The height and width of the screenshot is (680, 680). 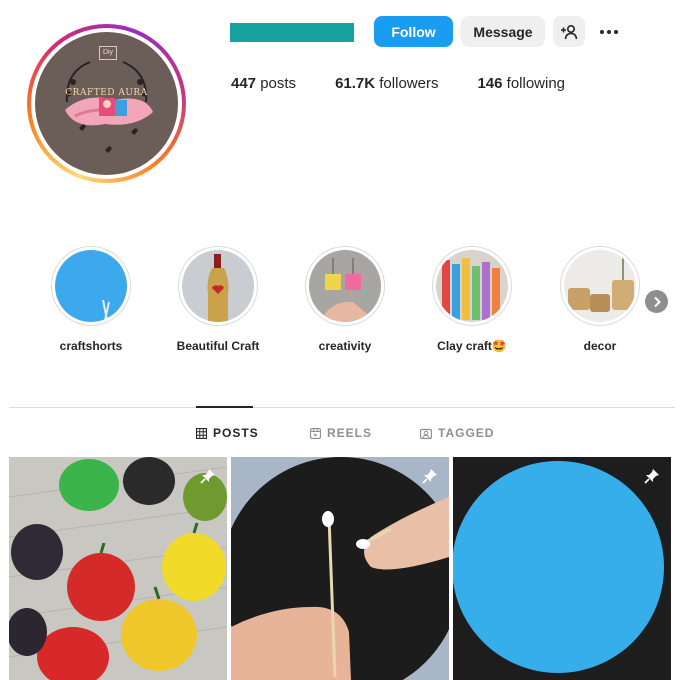 I want to click on username-redaction, so click(x=292, y=32).